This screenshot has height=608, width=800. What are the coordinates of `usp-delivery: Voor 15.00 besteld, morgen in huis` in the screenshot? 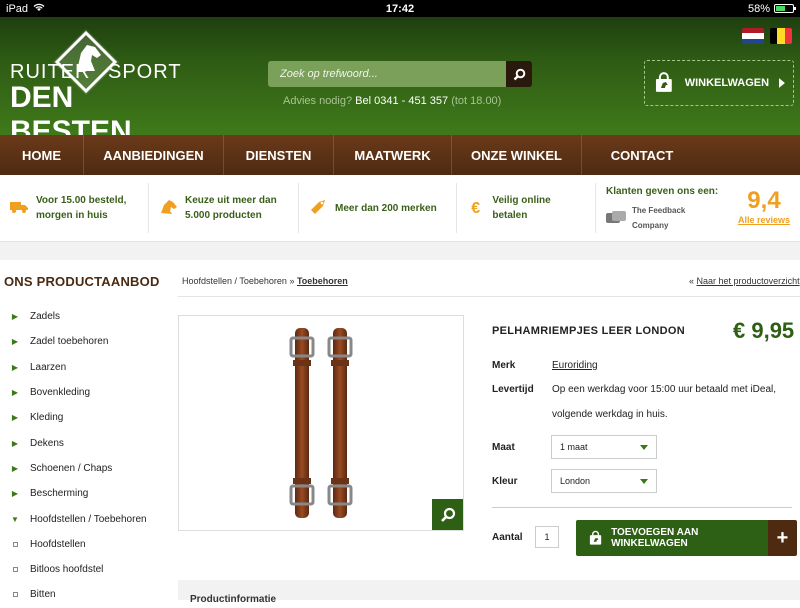 It's located at (74, 208).